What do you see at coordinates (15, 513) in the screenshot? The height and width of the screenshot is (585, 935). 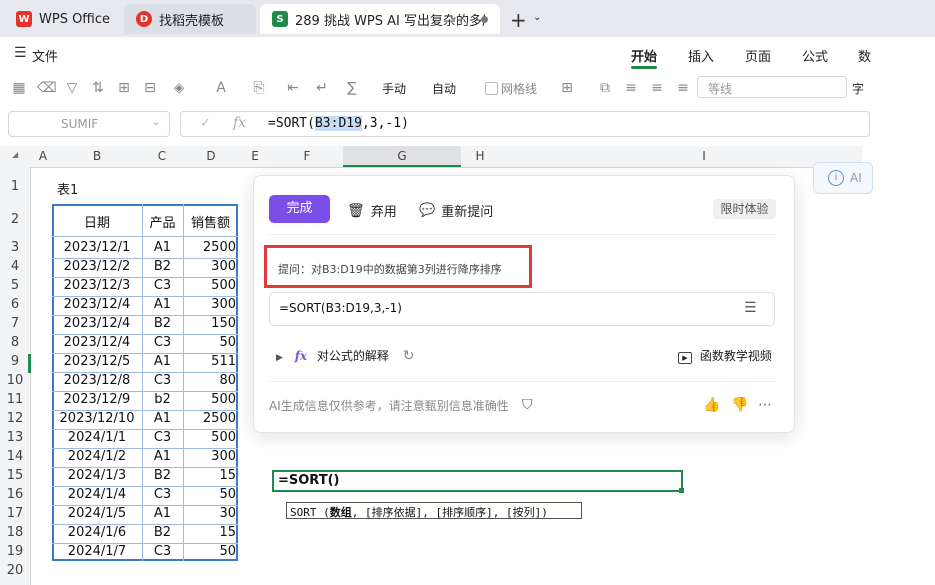 I see `row-number: 17` at bounding box center [15, 513].